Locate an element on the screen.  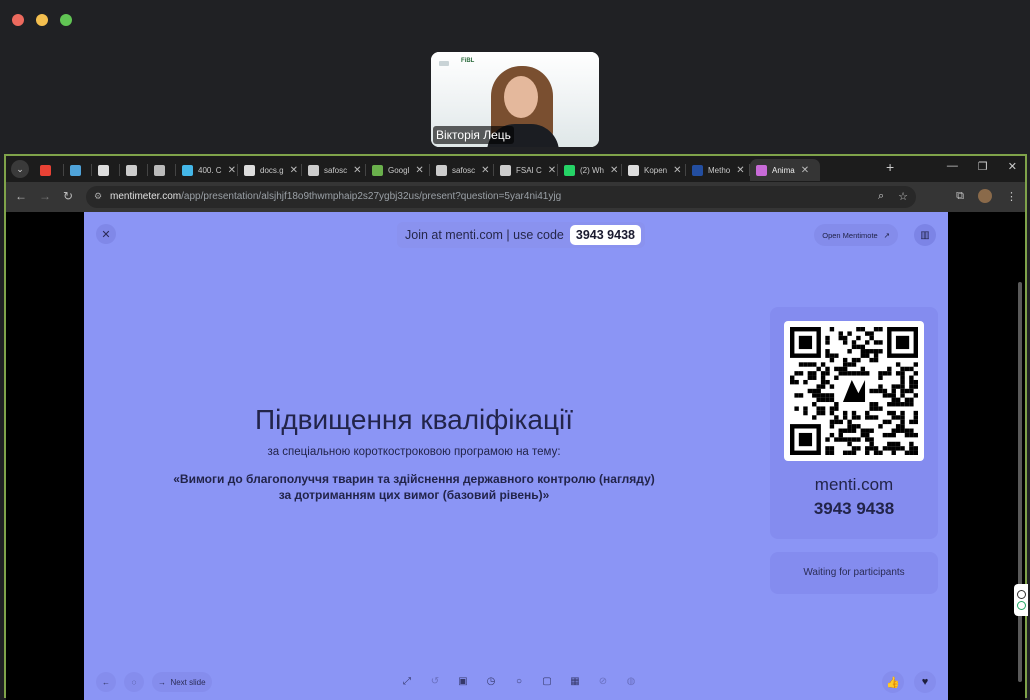
minimize-window-button is located at coordinates (42, 20).